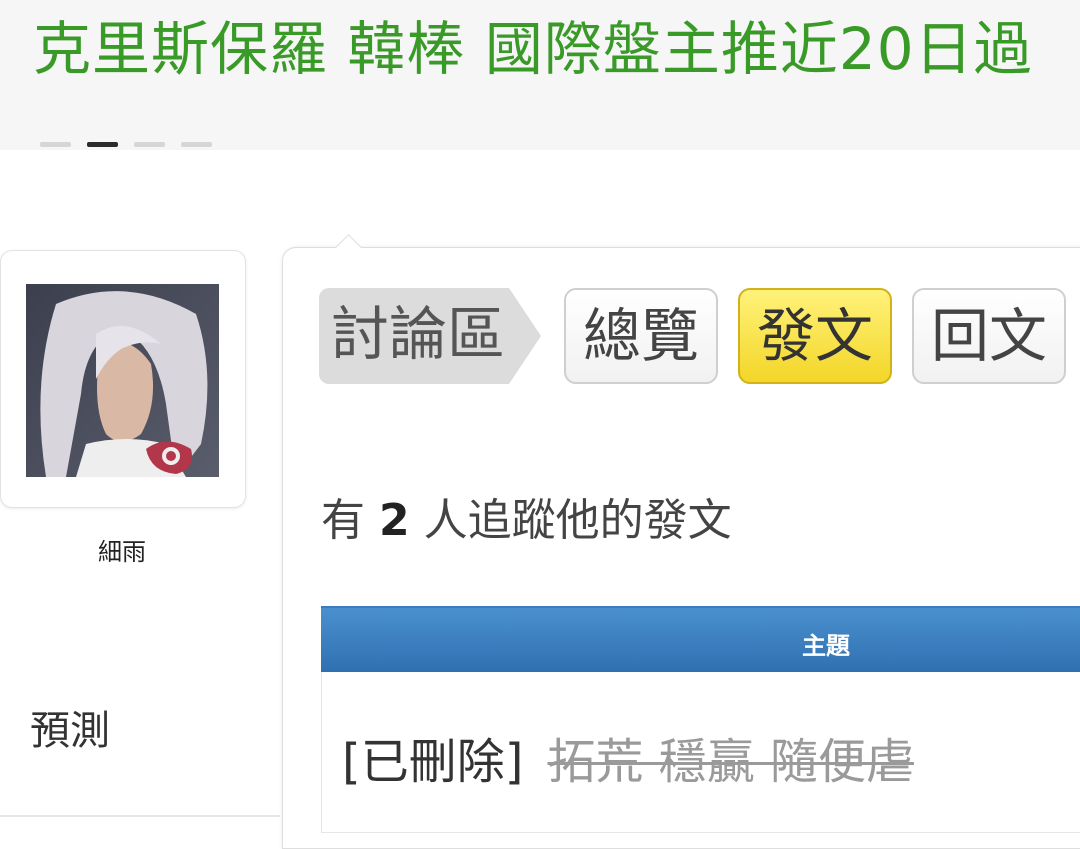  Describe the element at coordinates (700, 640) in the screenshot. I see `table-header: 主題` at that location.